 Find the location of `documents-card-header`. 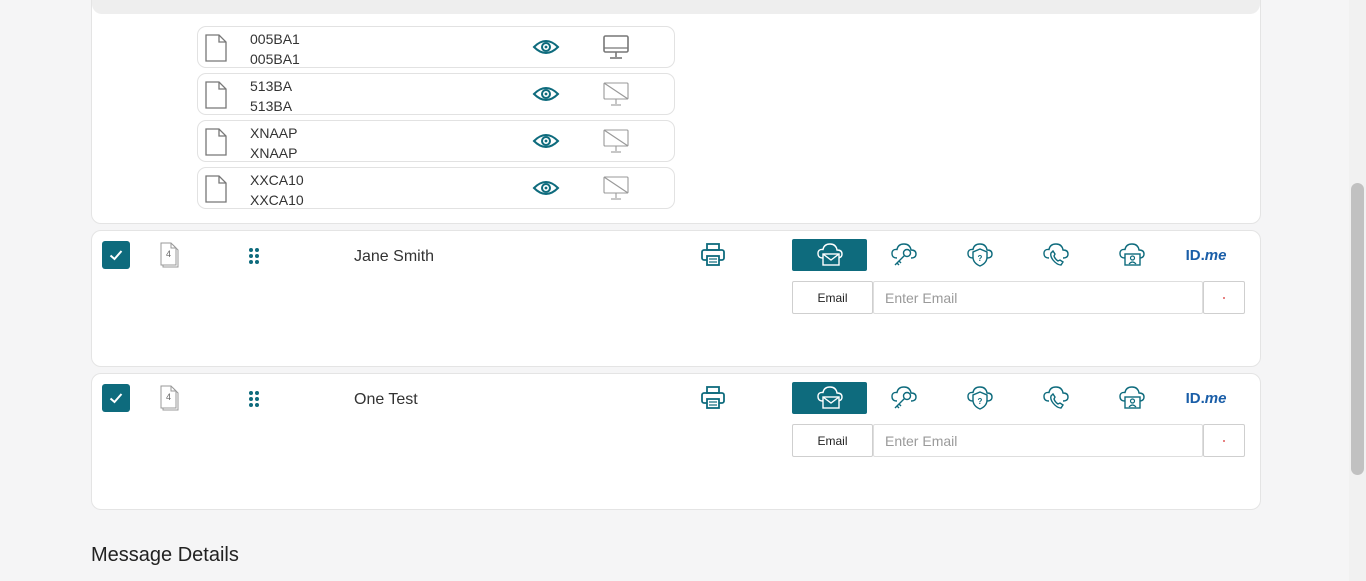

documents-card-header is located at coordinates (676, 7).